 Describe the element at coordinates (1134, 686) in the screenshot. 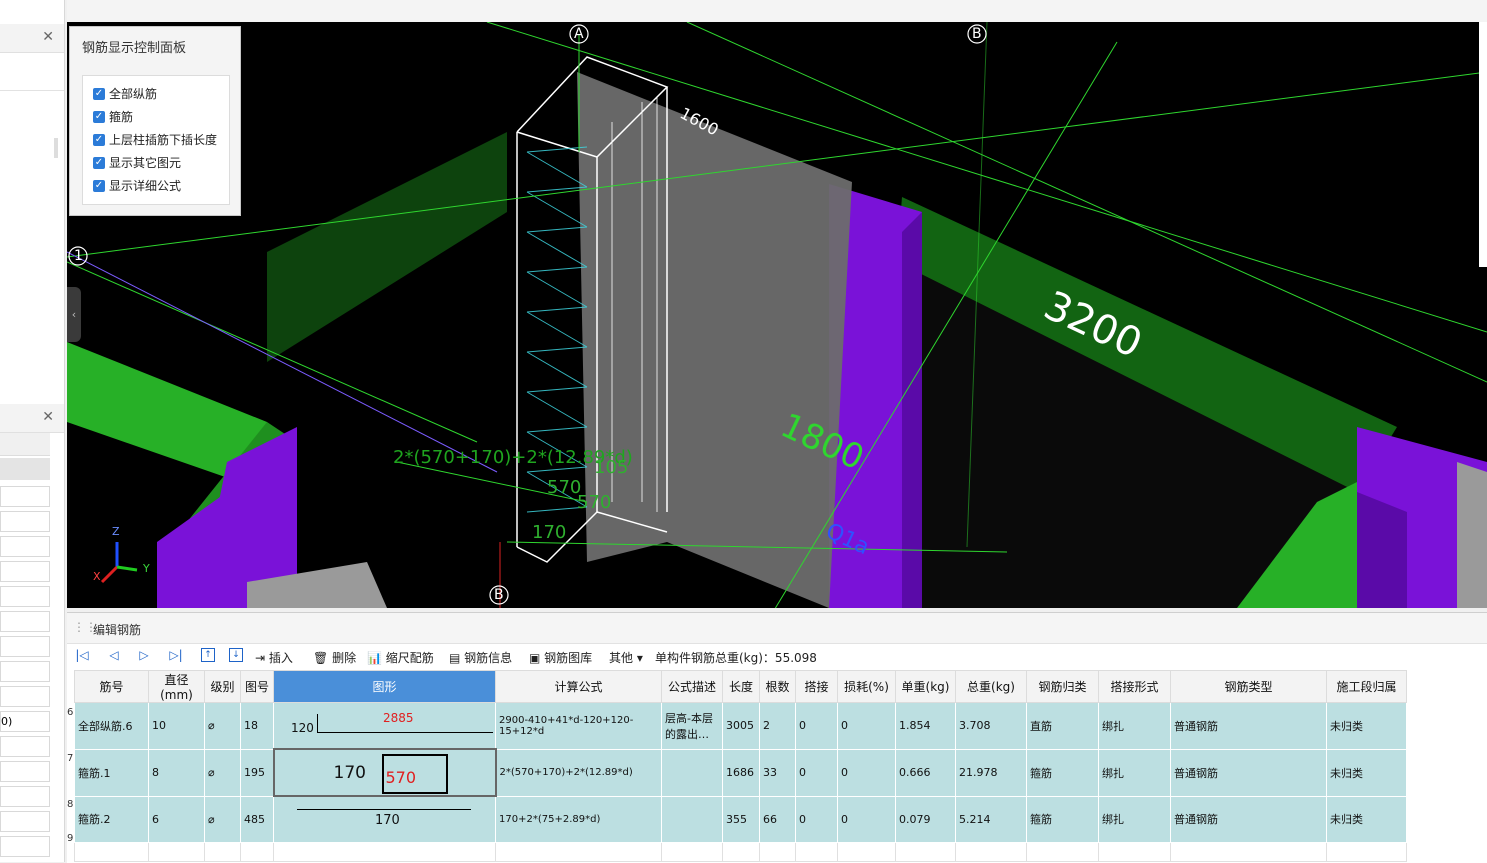

I see `col-header: 搭接形式` at that location.